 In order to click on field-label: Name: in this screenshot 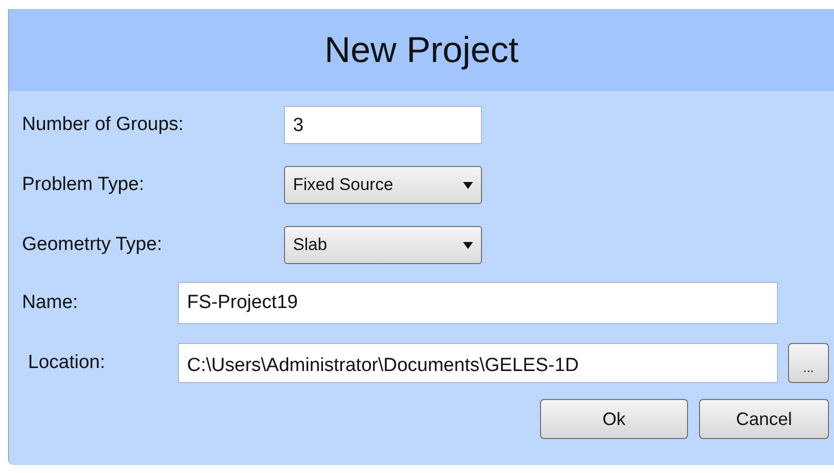, I will do `click(50, 302)`.